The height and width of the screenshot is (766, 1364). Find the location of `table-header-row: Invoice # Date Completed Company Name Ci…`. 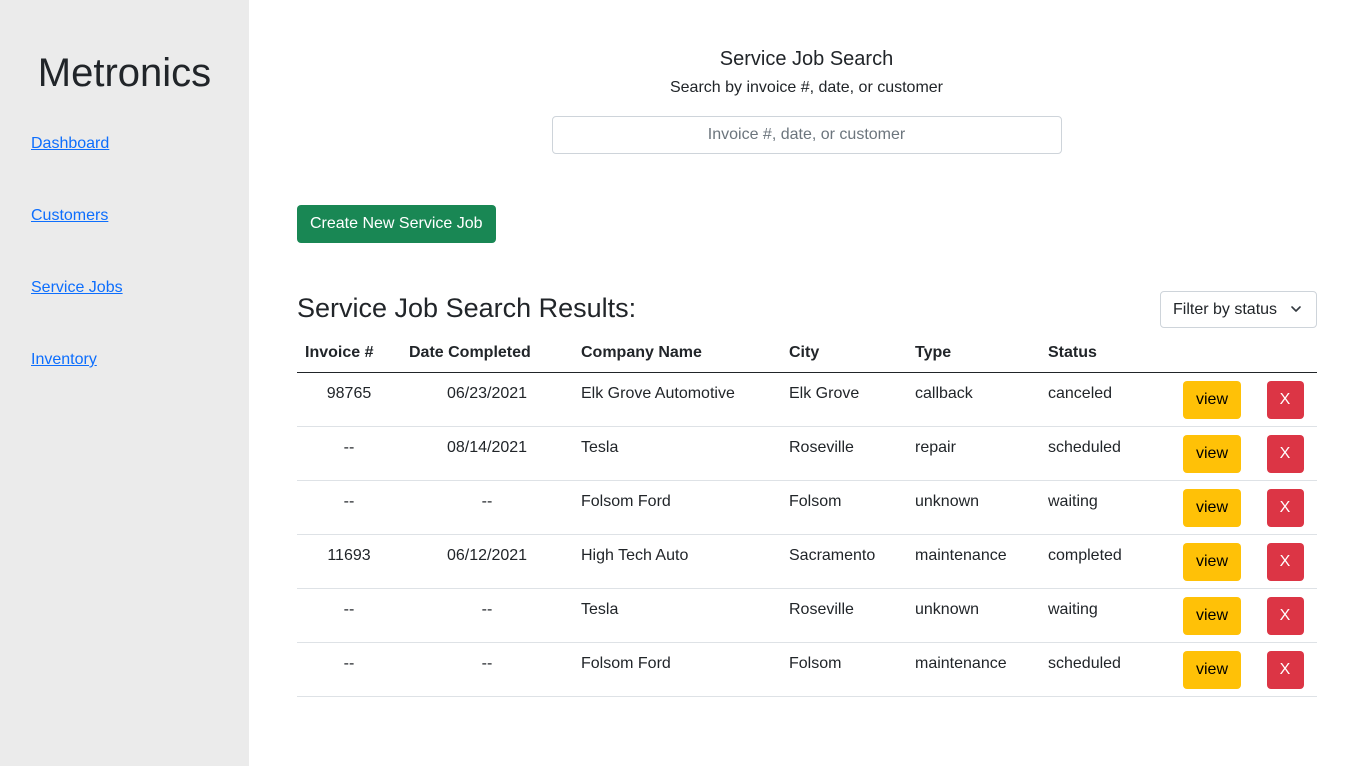

table-header-row: Invoice # Date Completed Company Name Ci… is located at coordinates (807, 353).